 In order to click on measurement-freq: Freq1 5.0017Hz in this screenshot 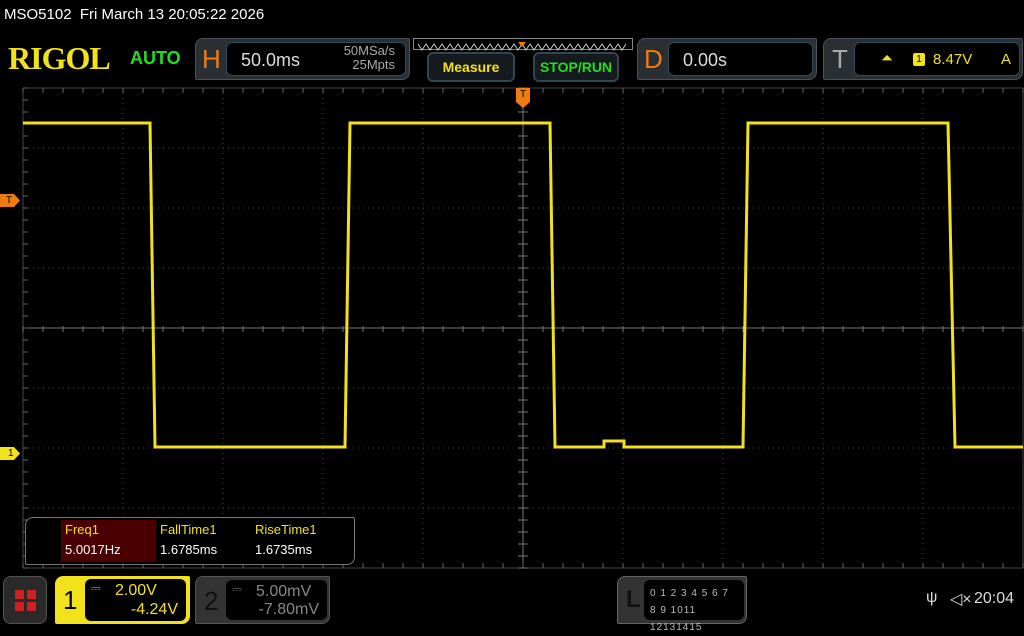, I will do `click(108, 541)`.